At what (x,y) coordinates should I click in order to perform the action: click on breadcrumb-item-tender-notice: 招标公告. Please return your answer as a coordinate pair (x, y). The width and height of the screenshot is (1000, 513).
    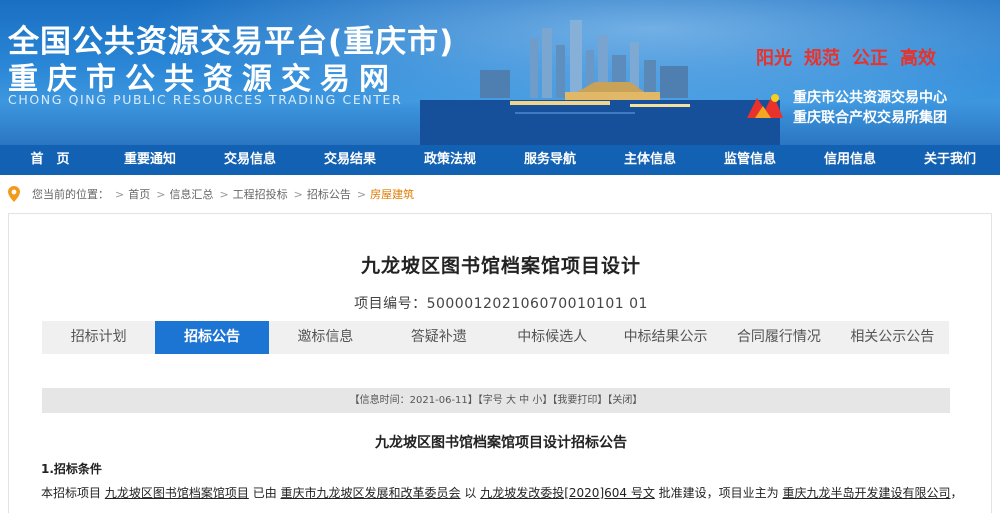
    Looking at the image, I should click on (329, 194).